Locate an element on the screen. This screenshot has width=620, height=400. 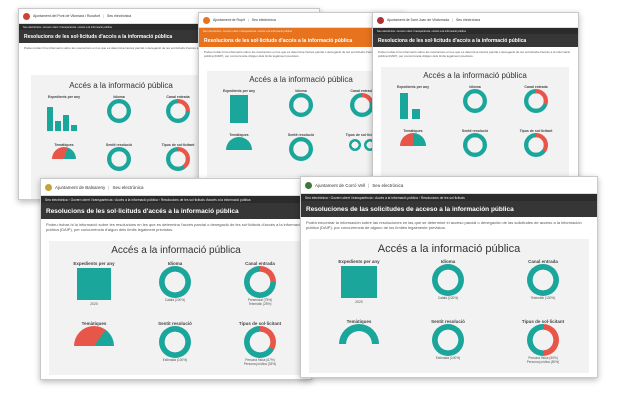
legend-item: Telemàtic (100%) is located at coordinates (543, 298).